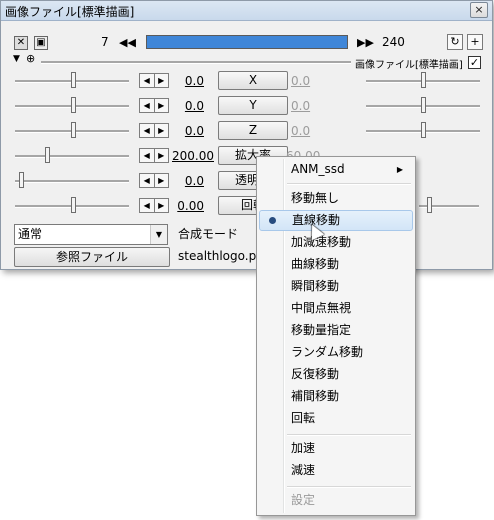 This screenshot has width=494, height=520. Describe the element at coordinates (246, 11) in the screenshot. I see `title-bar: 画像ファイル[標準描画] ×` at that location.